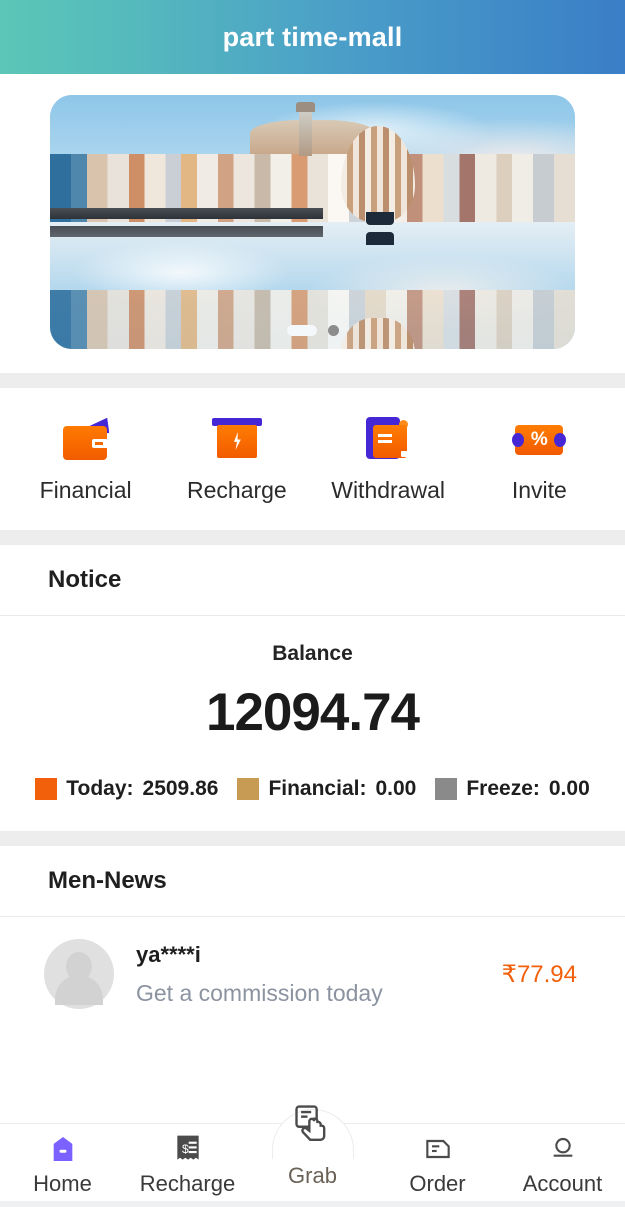 This screenshot has height=1207, width=625. I want to click on tab-grab: Grab, so click(312, 1147).